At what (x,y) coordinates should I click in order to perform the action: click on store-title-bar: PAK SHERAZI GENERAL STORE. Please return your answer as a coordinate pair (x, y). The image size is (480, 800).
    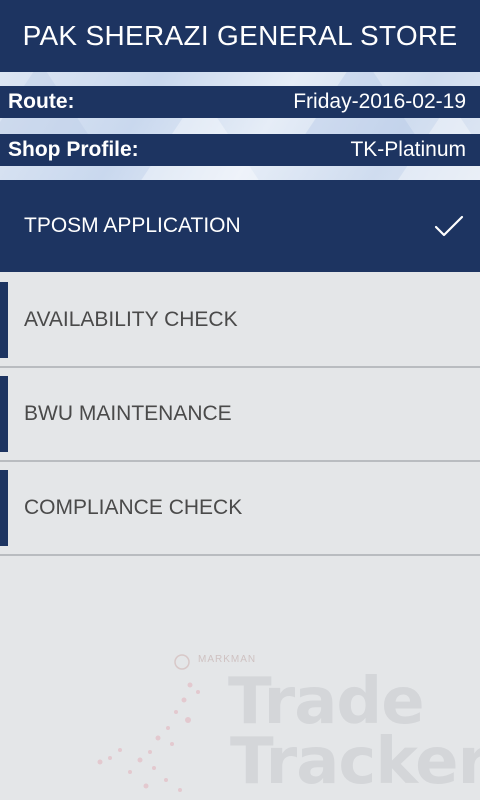
    Looking at the image, I should click on (240, 36).